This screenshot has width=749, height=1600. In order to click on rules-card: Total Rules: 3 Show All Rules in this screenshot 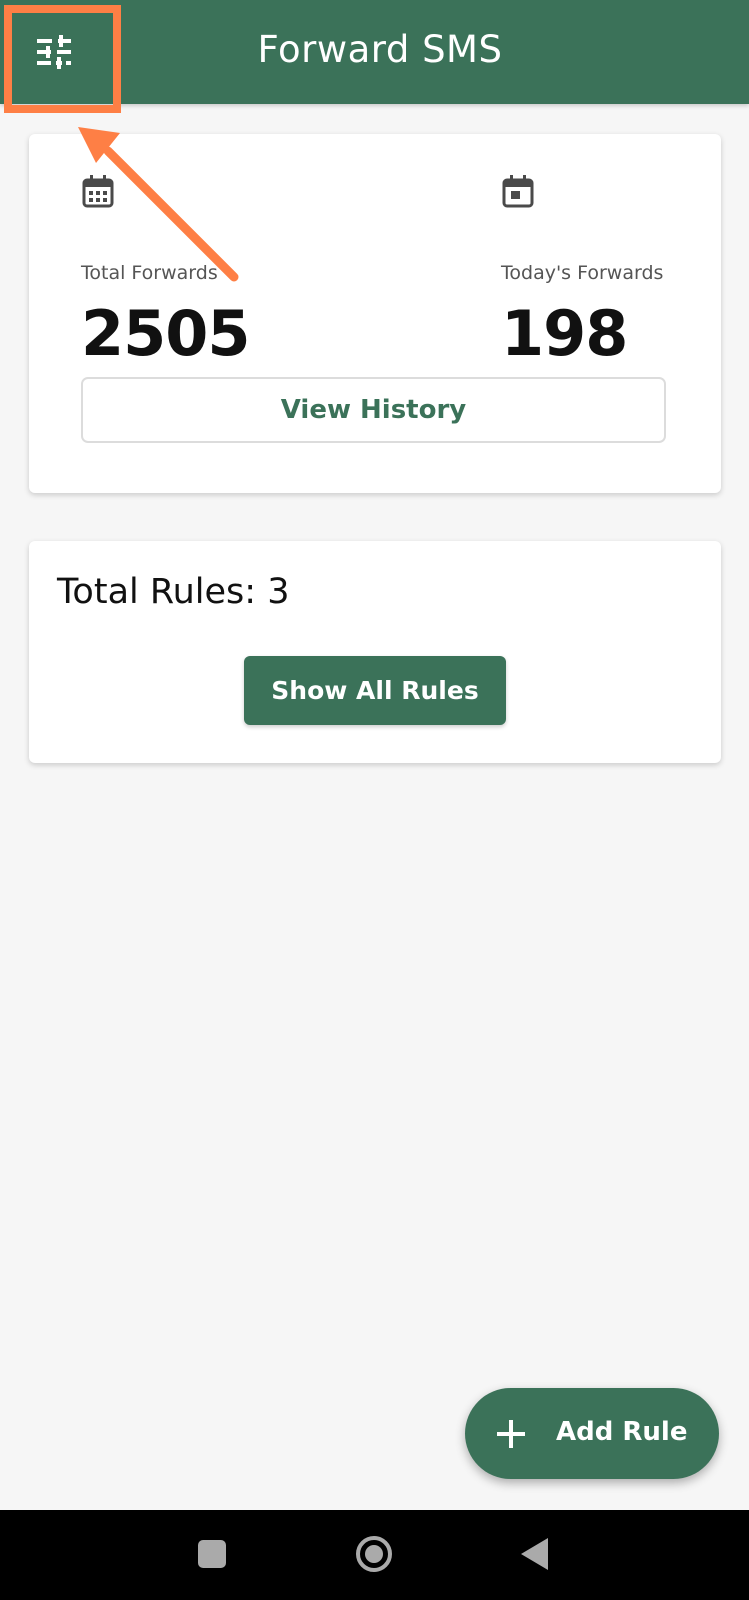, I will do `click(375, 652)`.